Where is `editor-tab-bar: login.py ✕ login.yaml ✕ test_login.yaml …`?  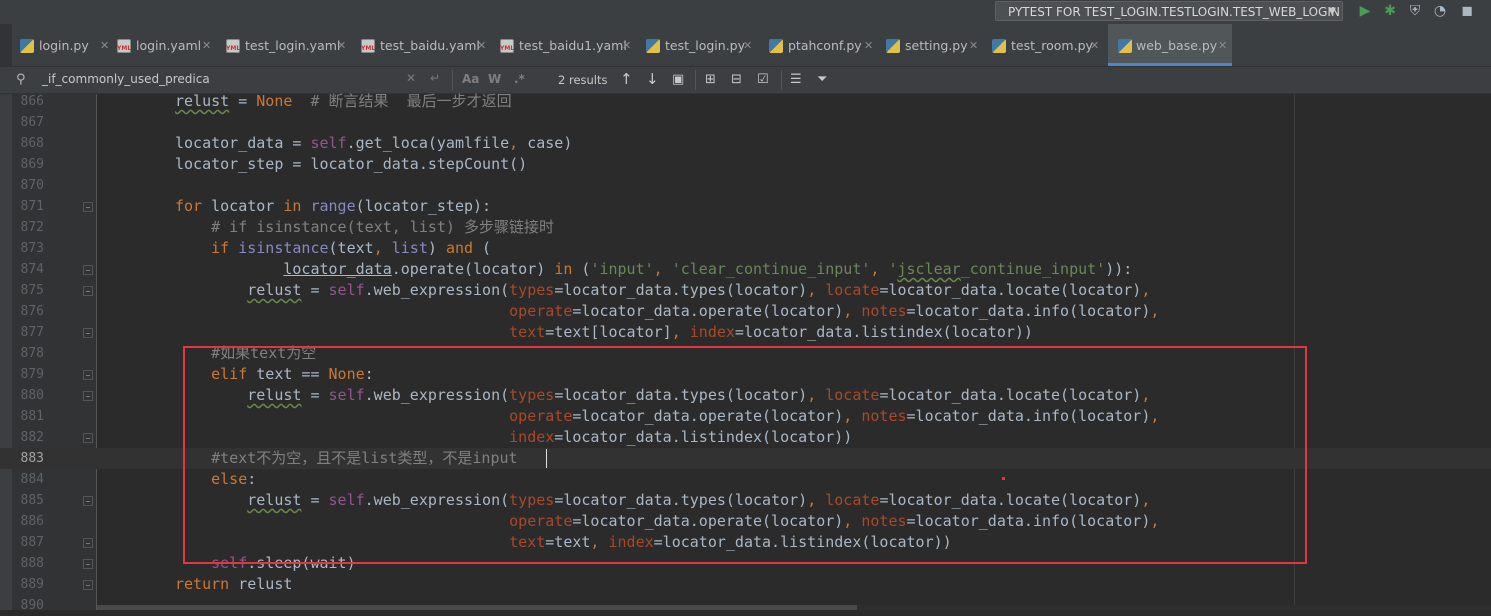
editor-tab-bar: login.py ✕ login.yaml ✕ test_login.yaml … is located at coordinates (745, 45).